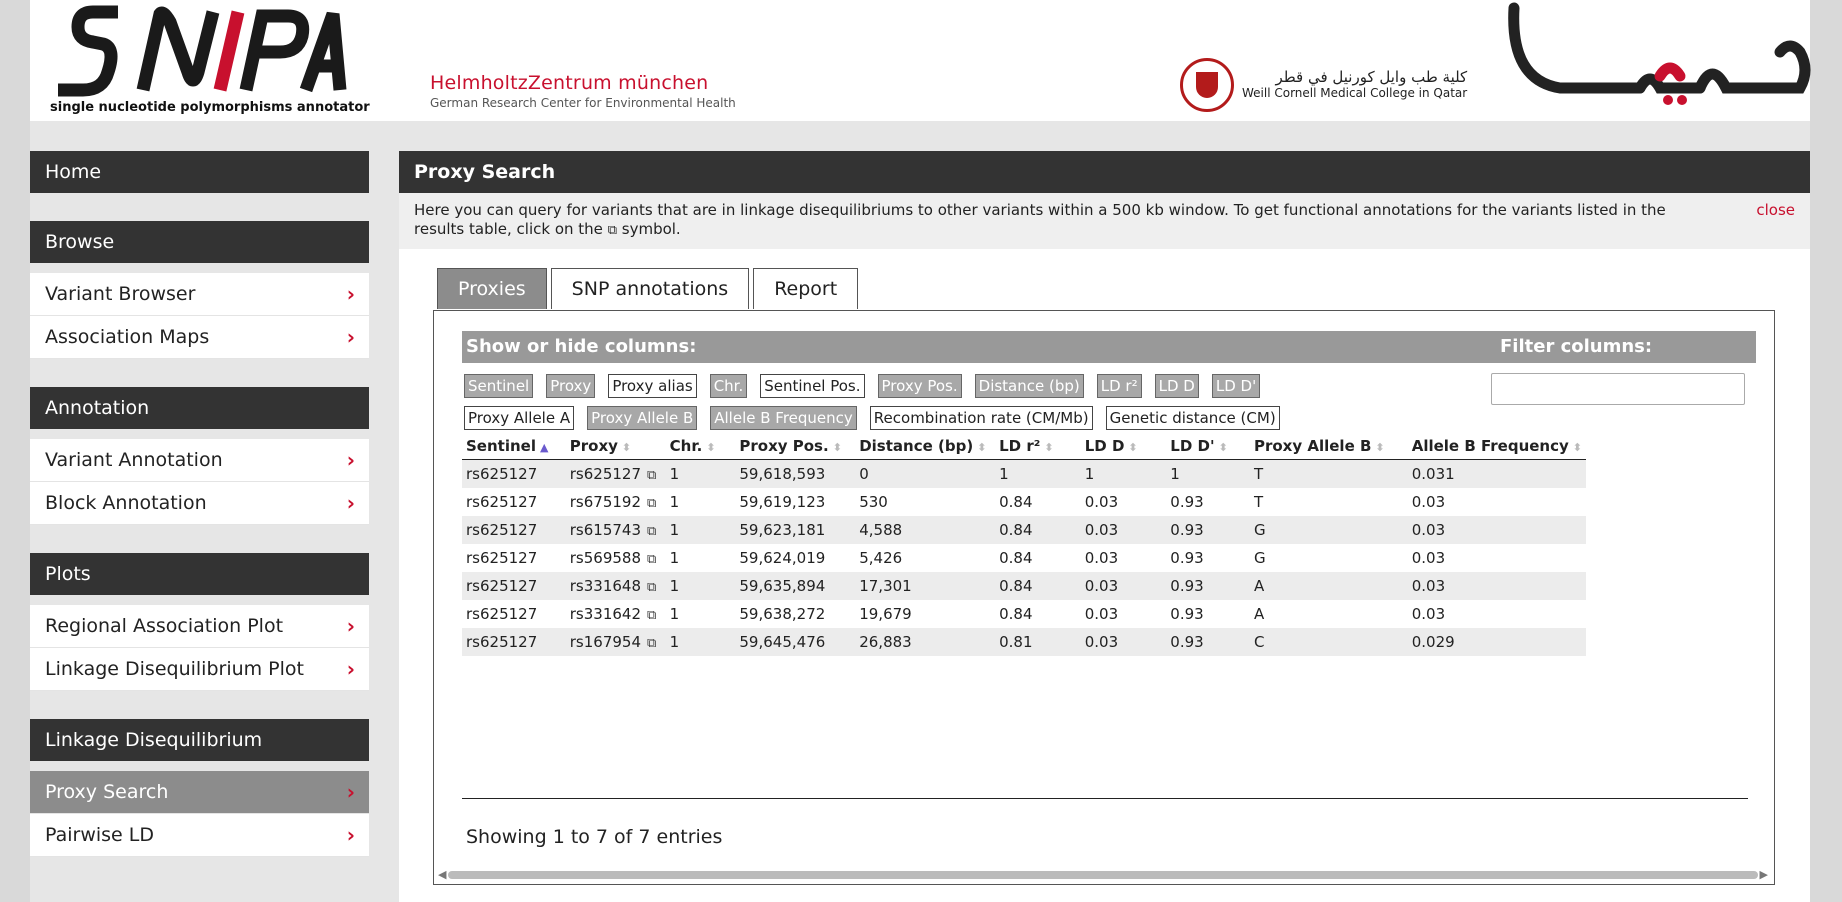 This screenshot has height=902, width=1842. What do you see at coordinates (652, 386) in the screenshot?
I see `column-toggle: Proxy alias` at bounding box center [652, 386].